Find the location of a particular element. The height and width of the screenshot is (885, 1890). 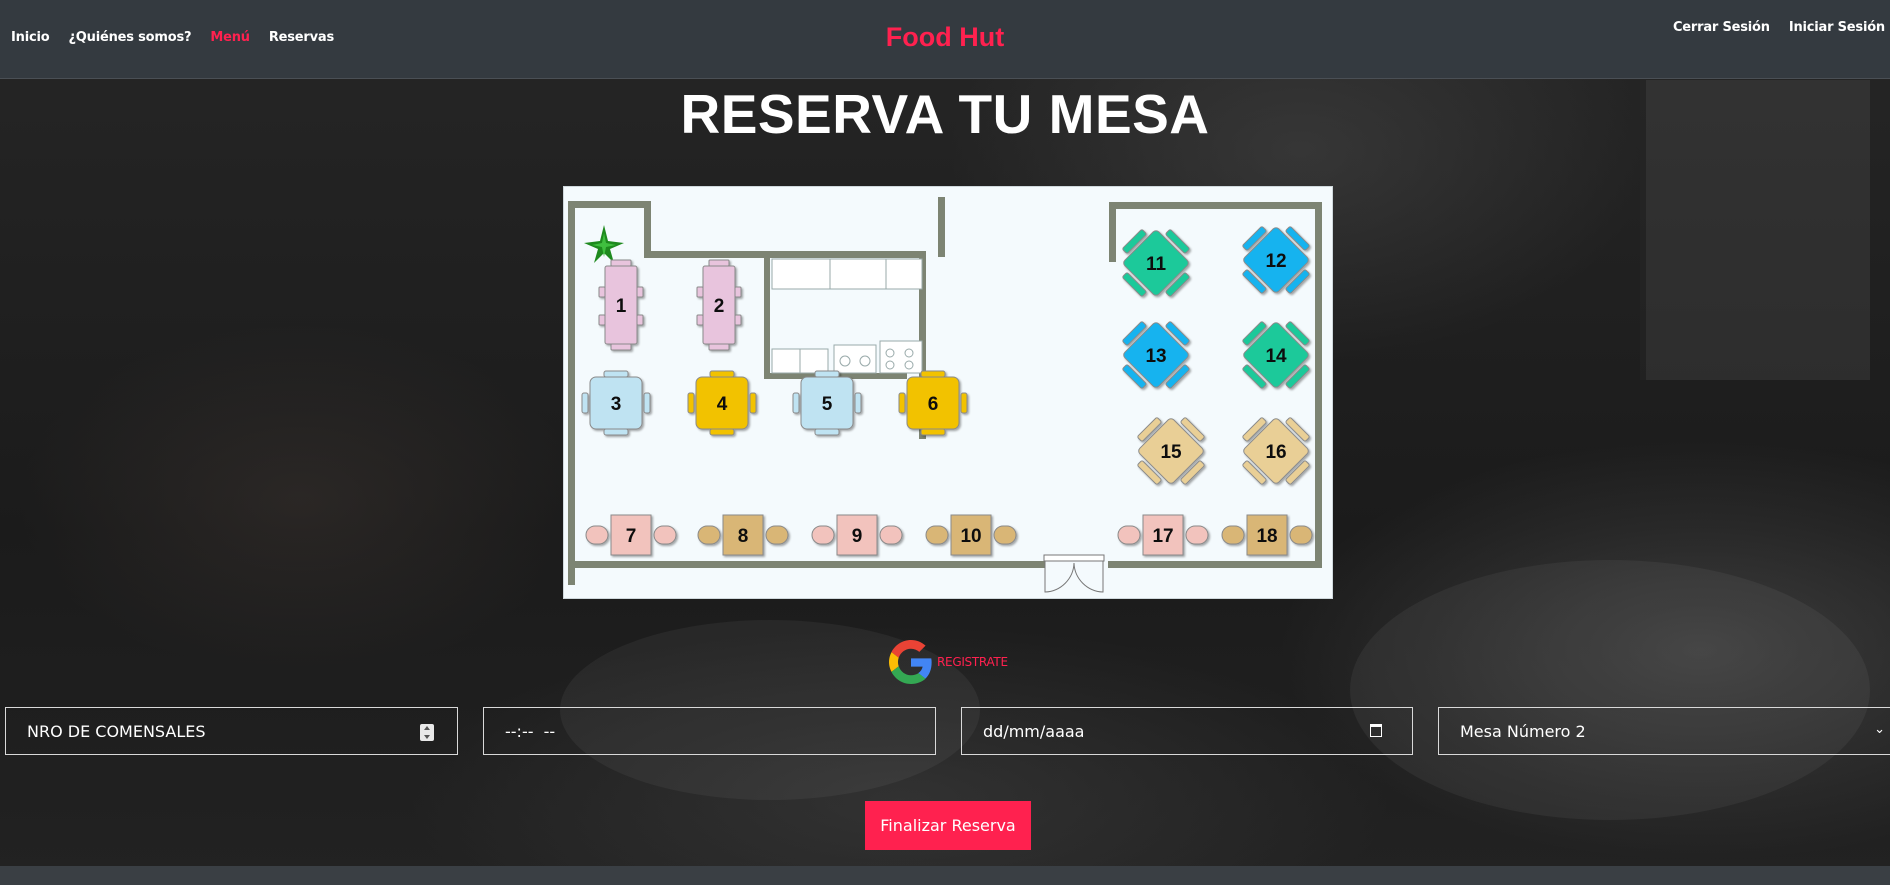

logout-link: Cerrar Sesión is located at coordinates (1721, 27).